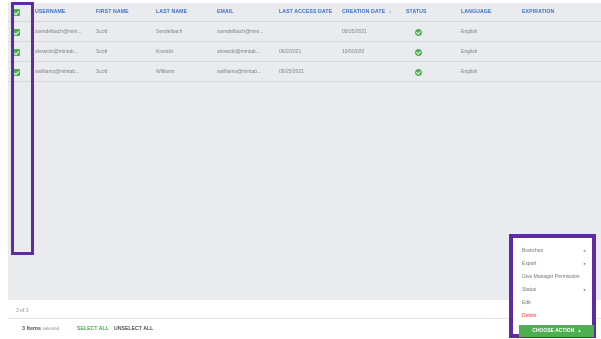  What do you see at coordinates (51, 328) in the screenshot?
I see `selected-label: selected` at bounding box center [51, 328].